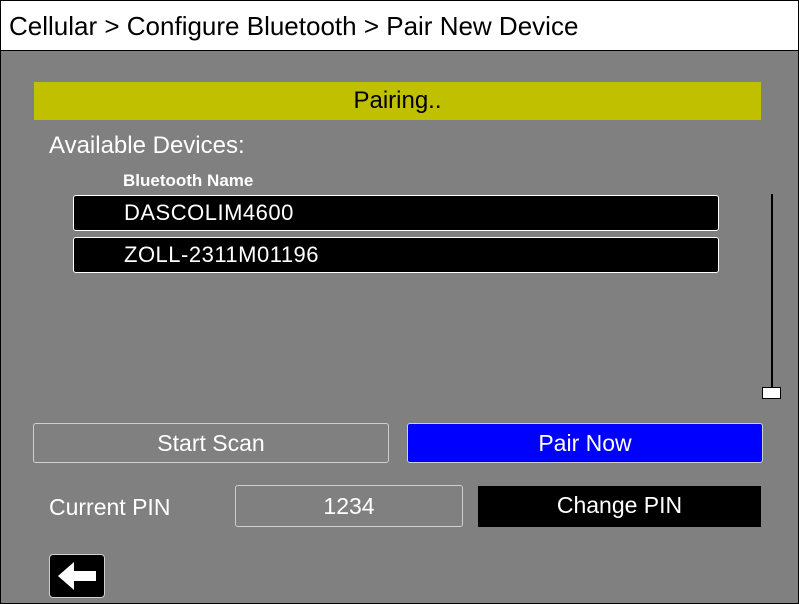  Describe the element at coordinates (771, 393) in the screenshot. I see `scrollbar-thumb` at that location.